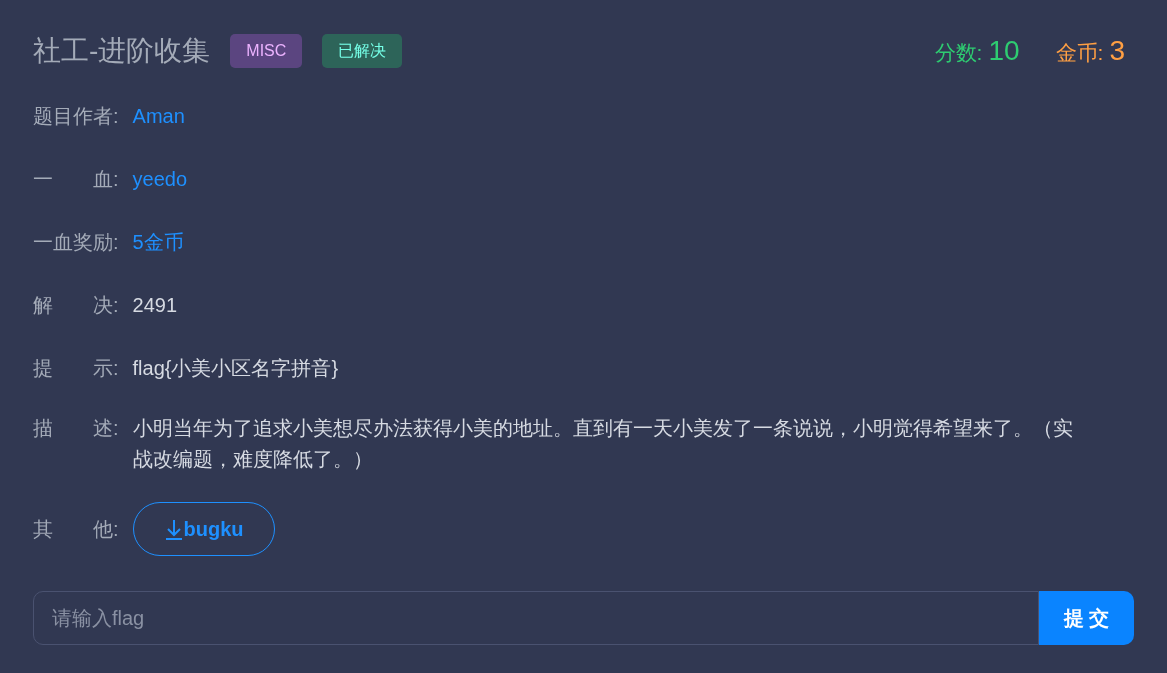 This screenshot has width=1167, height=673. What do you see at coordinates (235, 368) in the screenshot?
I see `field-value: flag{小美小区名字拼音}` at bounding box center [235, 368].